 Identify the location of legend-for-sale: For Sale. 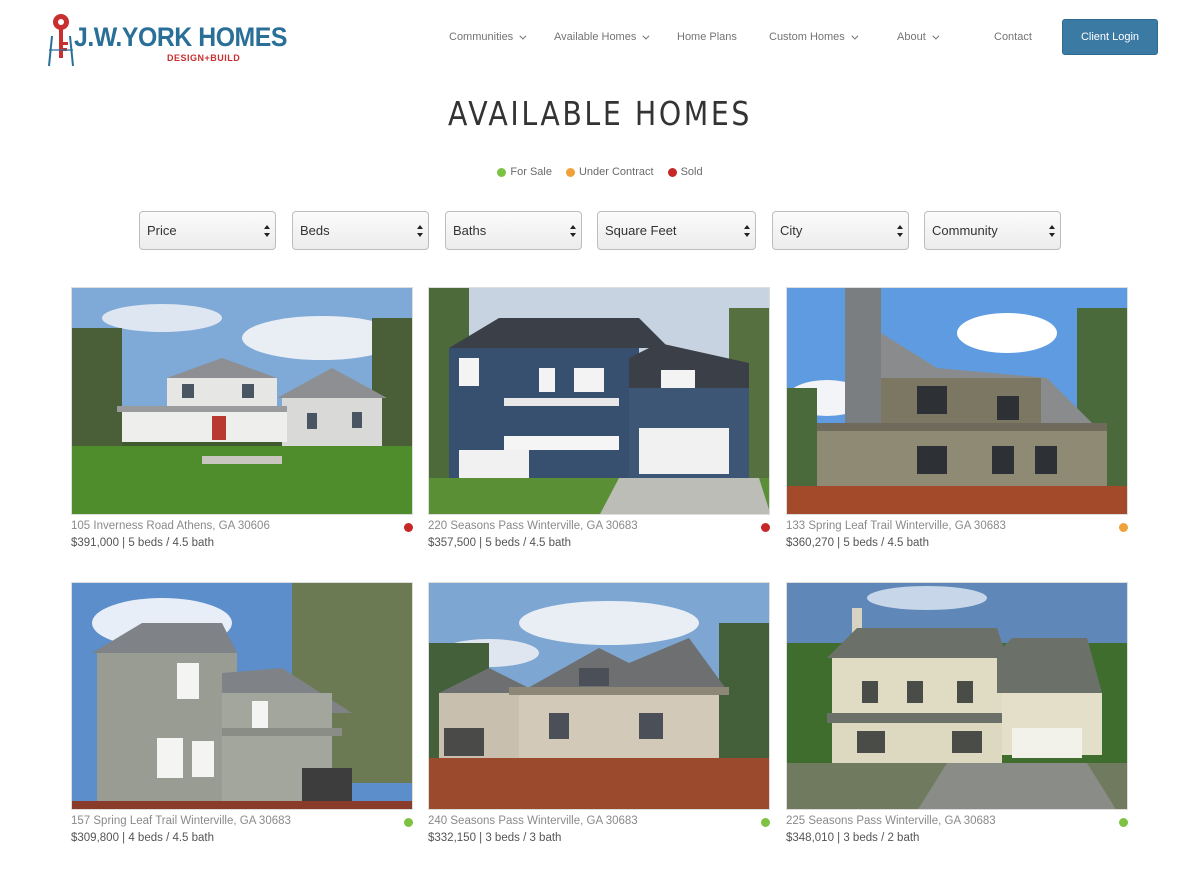
(524, 172).